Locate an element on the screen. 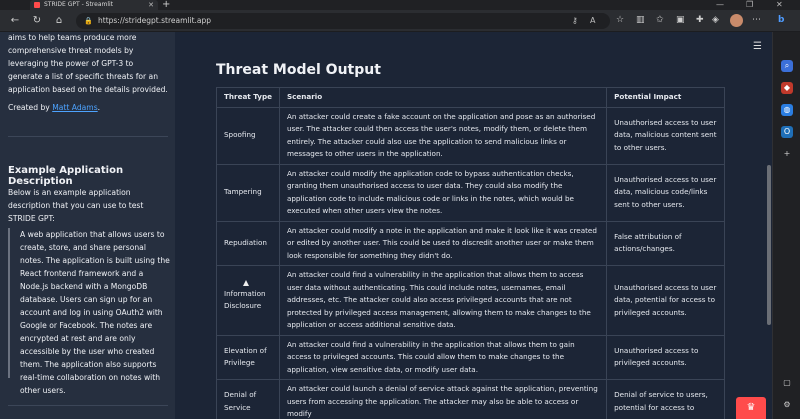 The height and width of the screenshot is (419, 800). key-icon: ⚷ is located at coordinates (575, 20).